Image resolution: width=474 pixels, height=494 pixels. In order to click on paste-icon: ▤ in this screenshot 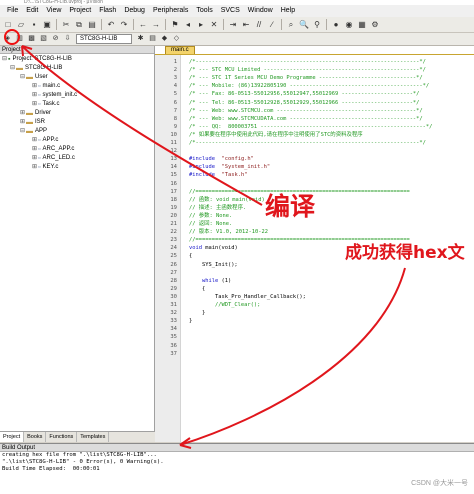, I will do `click(92, 25)`.